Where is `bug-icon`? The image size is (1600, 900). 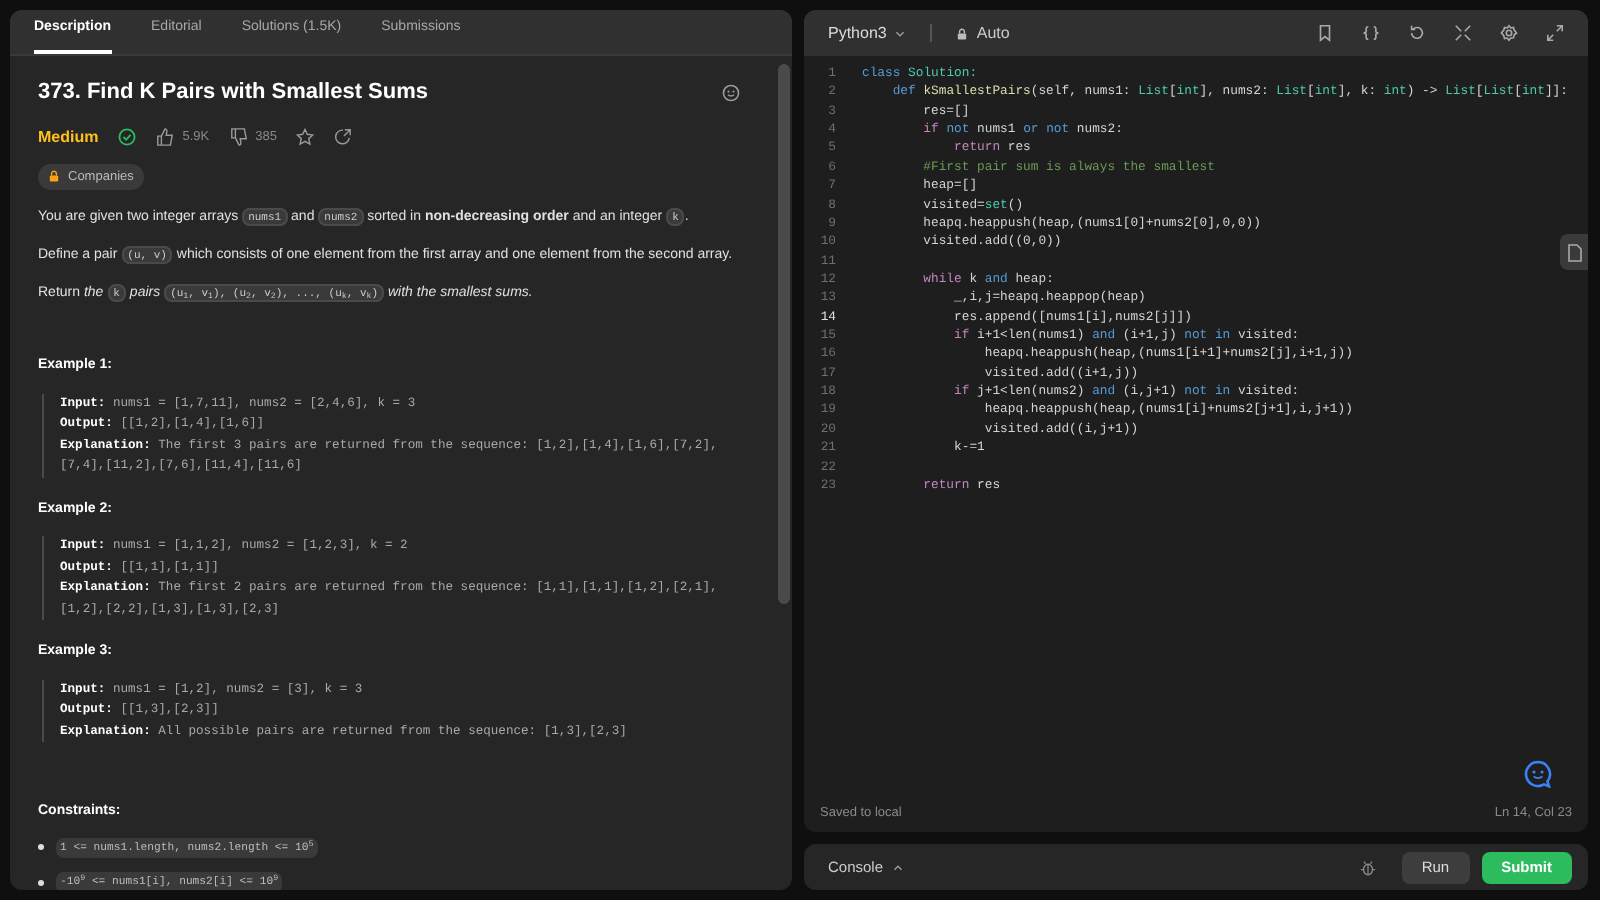
bug-icon is located at coordinates (1367, 867).